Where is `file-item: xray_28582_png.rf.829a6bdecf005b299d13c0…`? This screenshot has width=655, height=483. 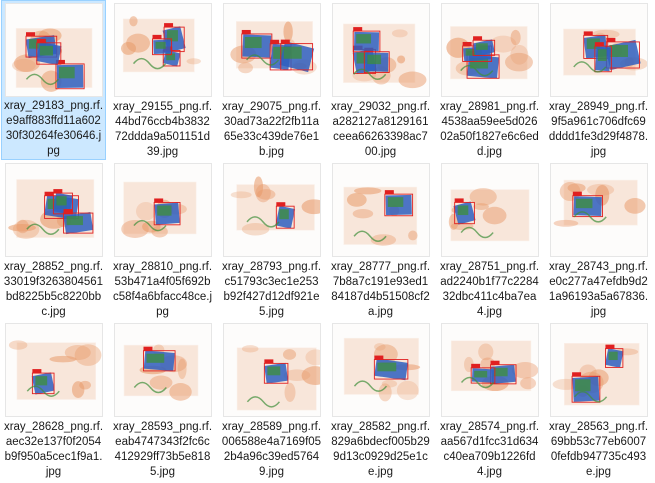 file-item: xray_28582_png.rf.829a6bdecf005b299d13c0… is located at coordinates (380, 400).